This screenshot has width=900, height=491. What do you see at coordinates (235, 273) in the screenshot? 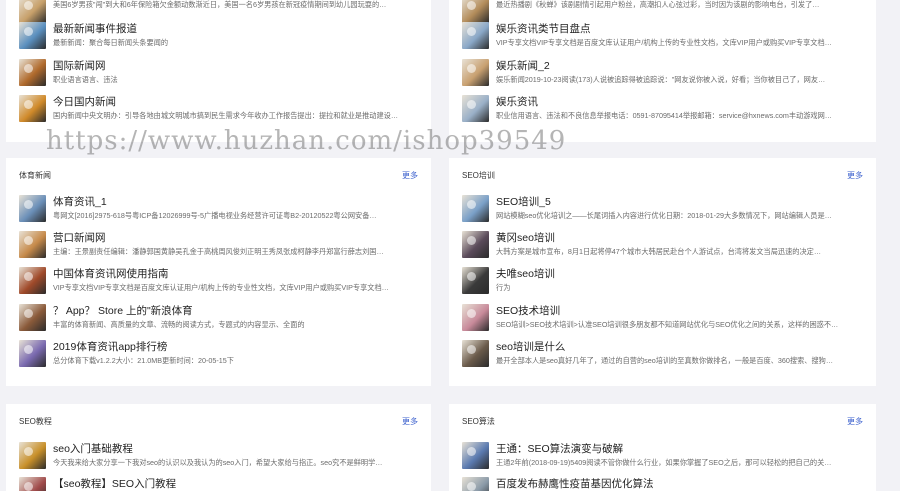
I see `news-title: 中国体育资讯网使用指南` at bounding box center [235, 273].